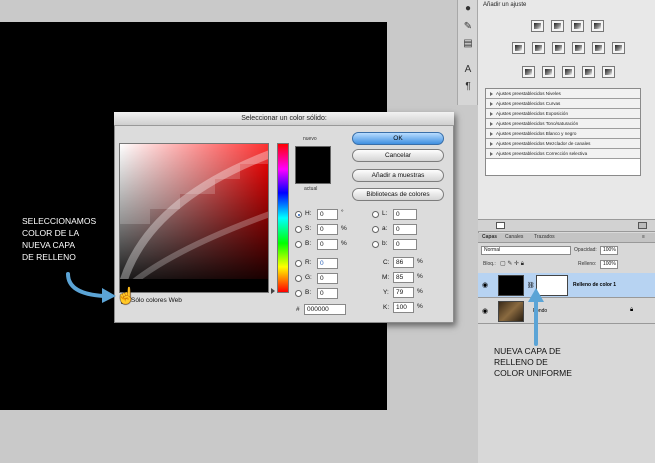  Describe the element at coordinates (298, 278) in the screenshot. I see `radio-green` at that location.